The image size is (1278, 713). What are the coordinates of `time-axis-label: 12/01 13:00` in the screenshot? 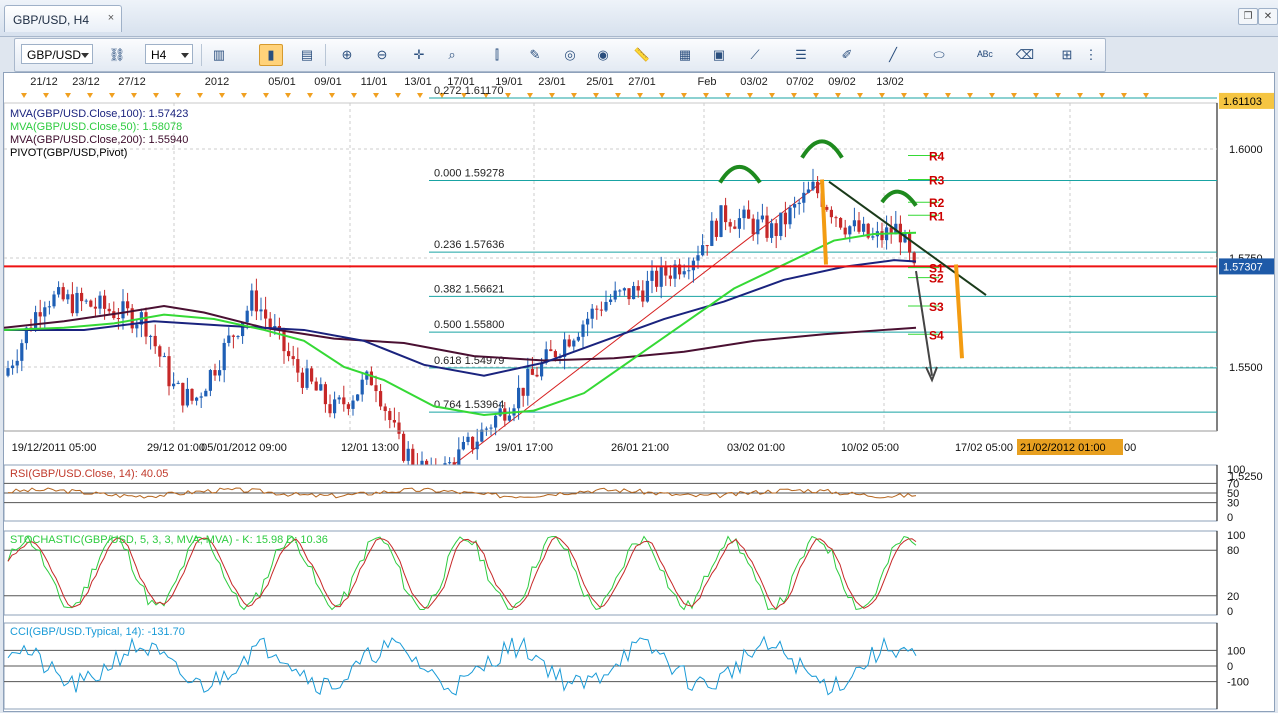 It's located at (370, 448).